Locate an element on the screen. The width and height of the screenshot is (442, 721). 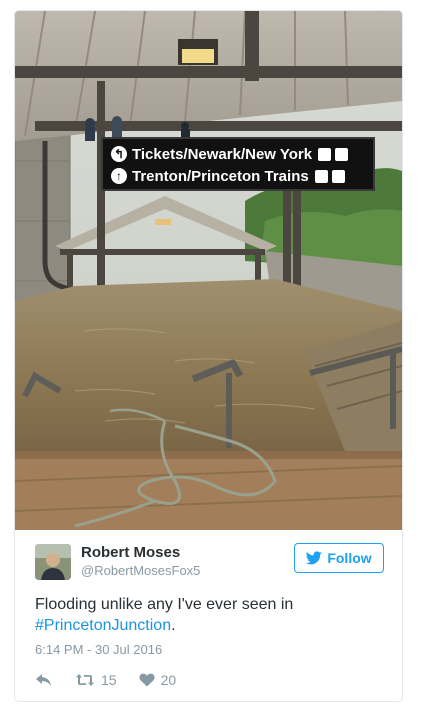
retweet-count: 15 is located at coordinates (109, 680).